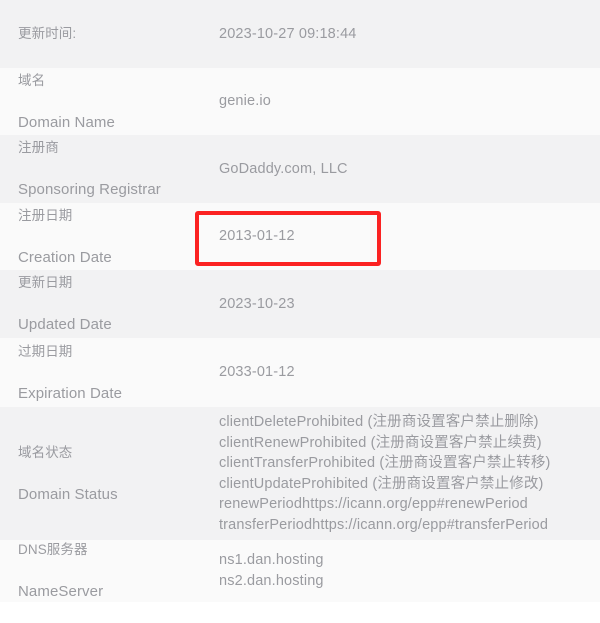 The image size is (600, 623). I want to click on row-label-cn: 更新时间:, so click(47, 33).